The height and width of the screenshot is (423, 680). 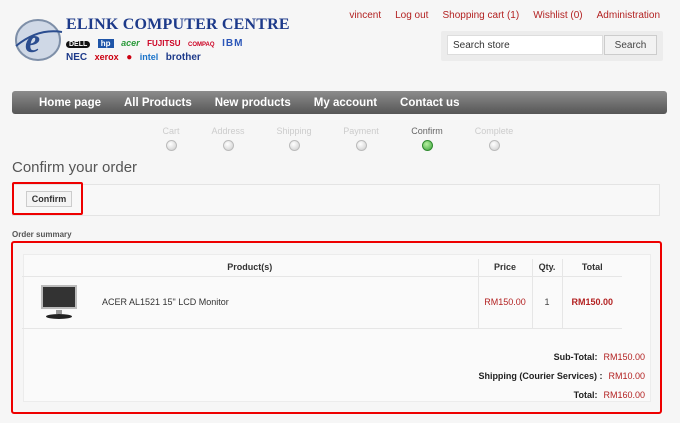 I want to click on total-label: Total:, so click(x=585, y=395).